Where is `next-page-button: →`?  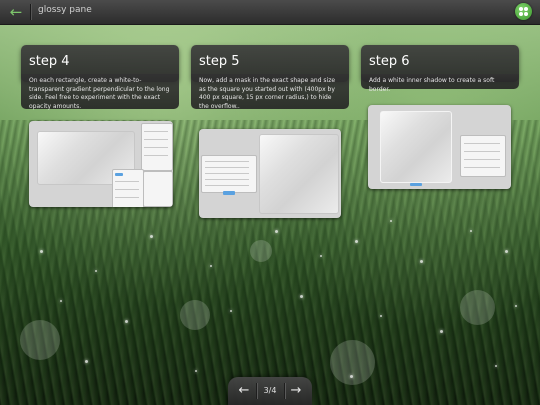 next-page-button: → is located at coordinates (296, 391).